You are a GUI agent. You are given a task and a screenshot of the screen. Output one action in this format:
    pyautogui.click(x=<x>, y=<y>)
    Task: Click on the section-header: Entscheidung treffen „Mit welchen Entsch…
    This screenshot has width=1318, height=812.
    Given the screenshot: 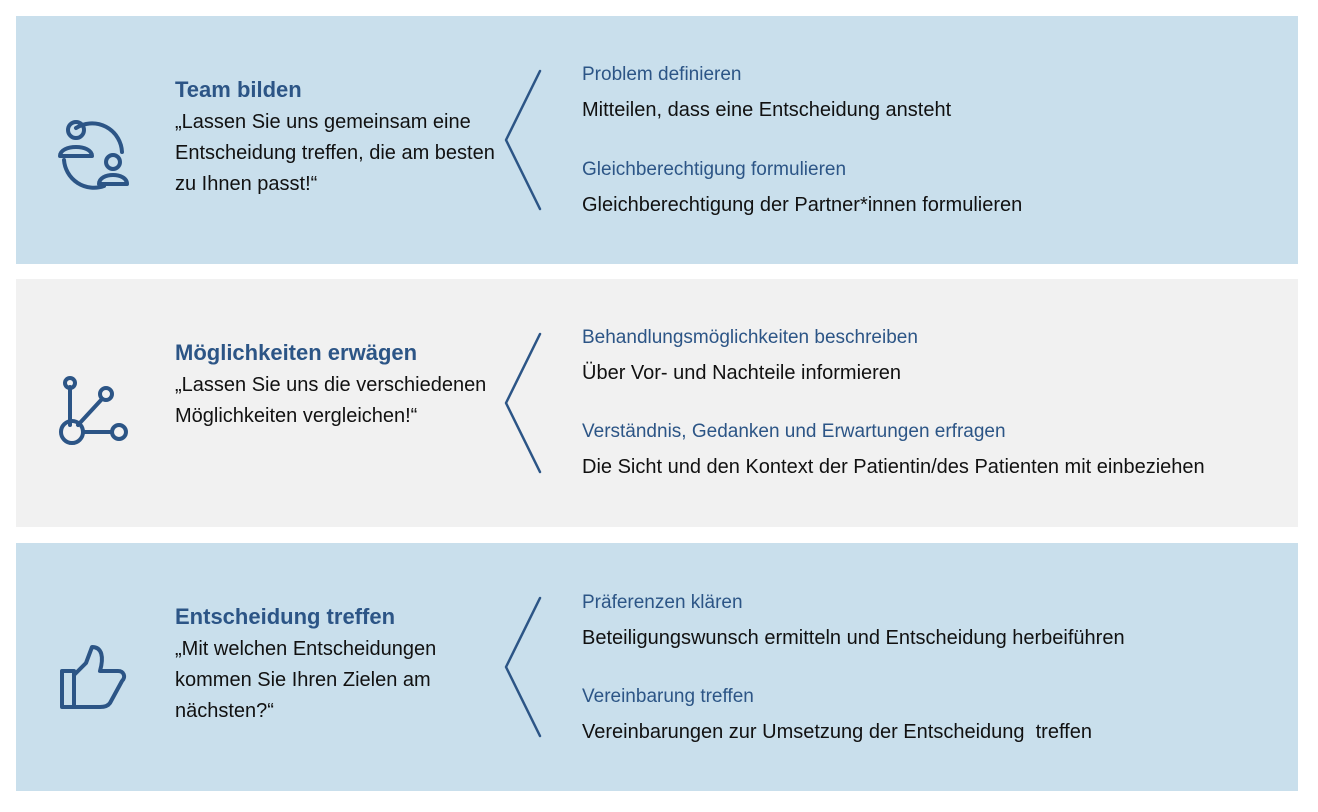 What is the action you would take?
    pyautogui.click(x=335, y=665)
    